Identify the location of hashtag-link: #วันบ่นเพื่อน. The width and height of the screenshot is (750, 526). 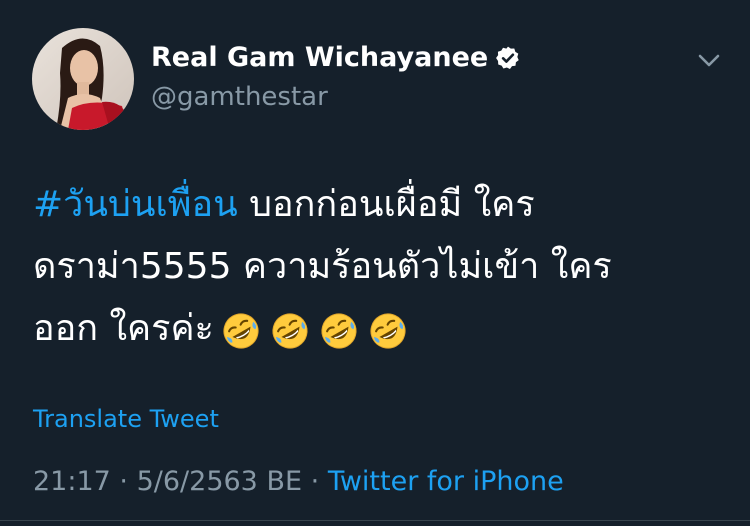
(135, 204).